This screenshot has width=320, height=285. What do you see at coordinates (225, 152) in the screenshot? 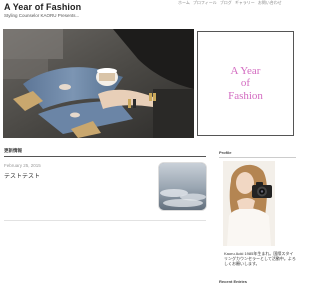
I see `sidebar-profile-header: Profile` at bounding box center [225, 152].